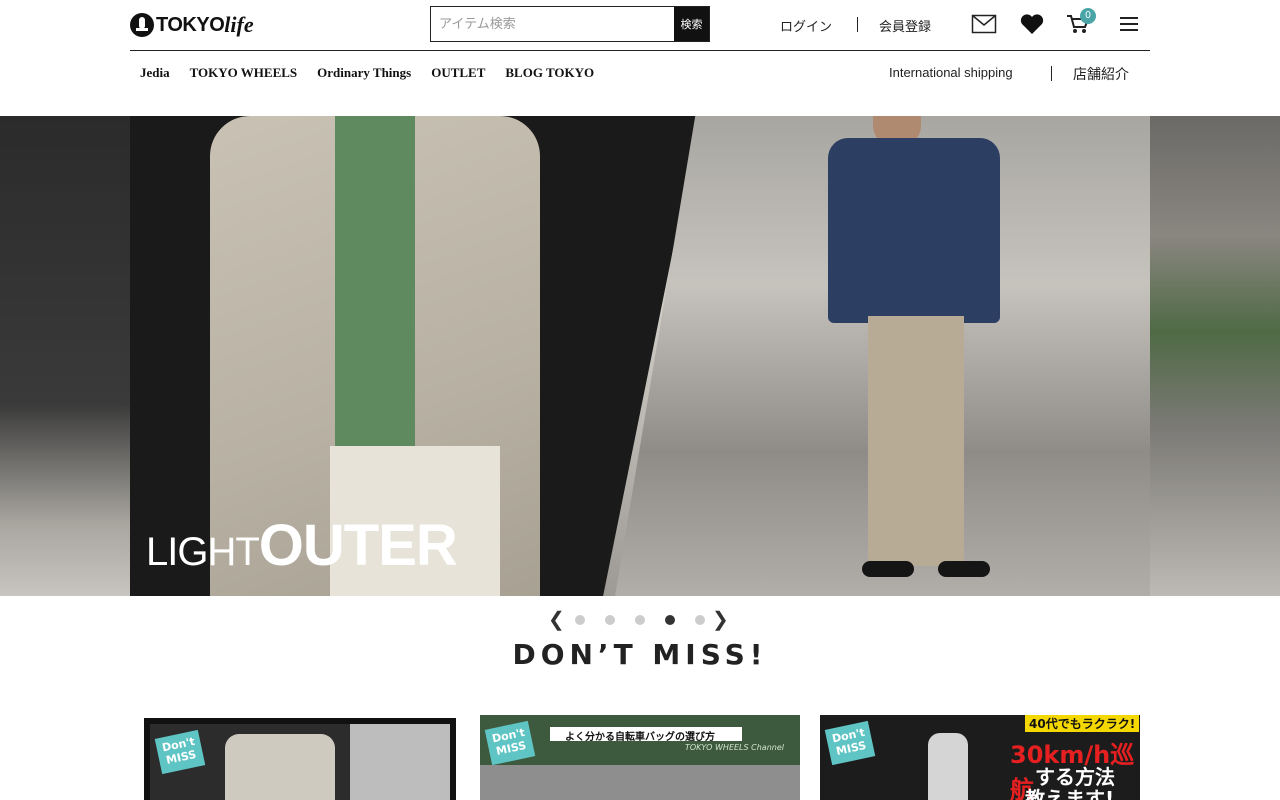 The image size is (1280, 800). I want to click on hero-title-light: LIGHT, so click(203, 552).